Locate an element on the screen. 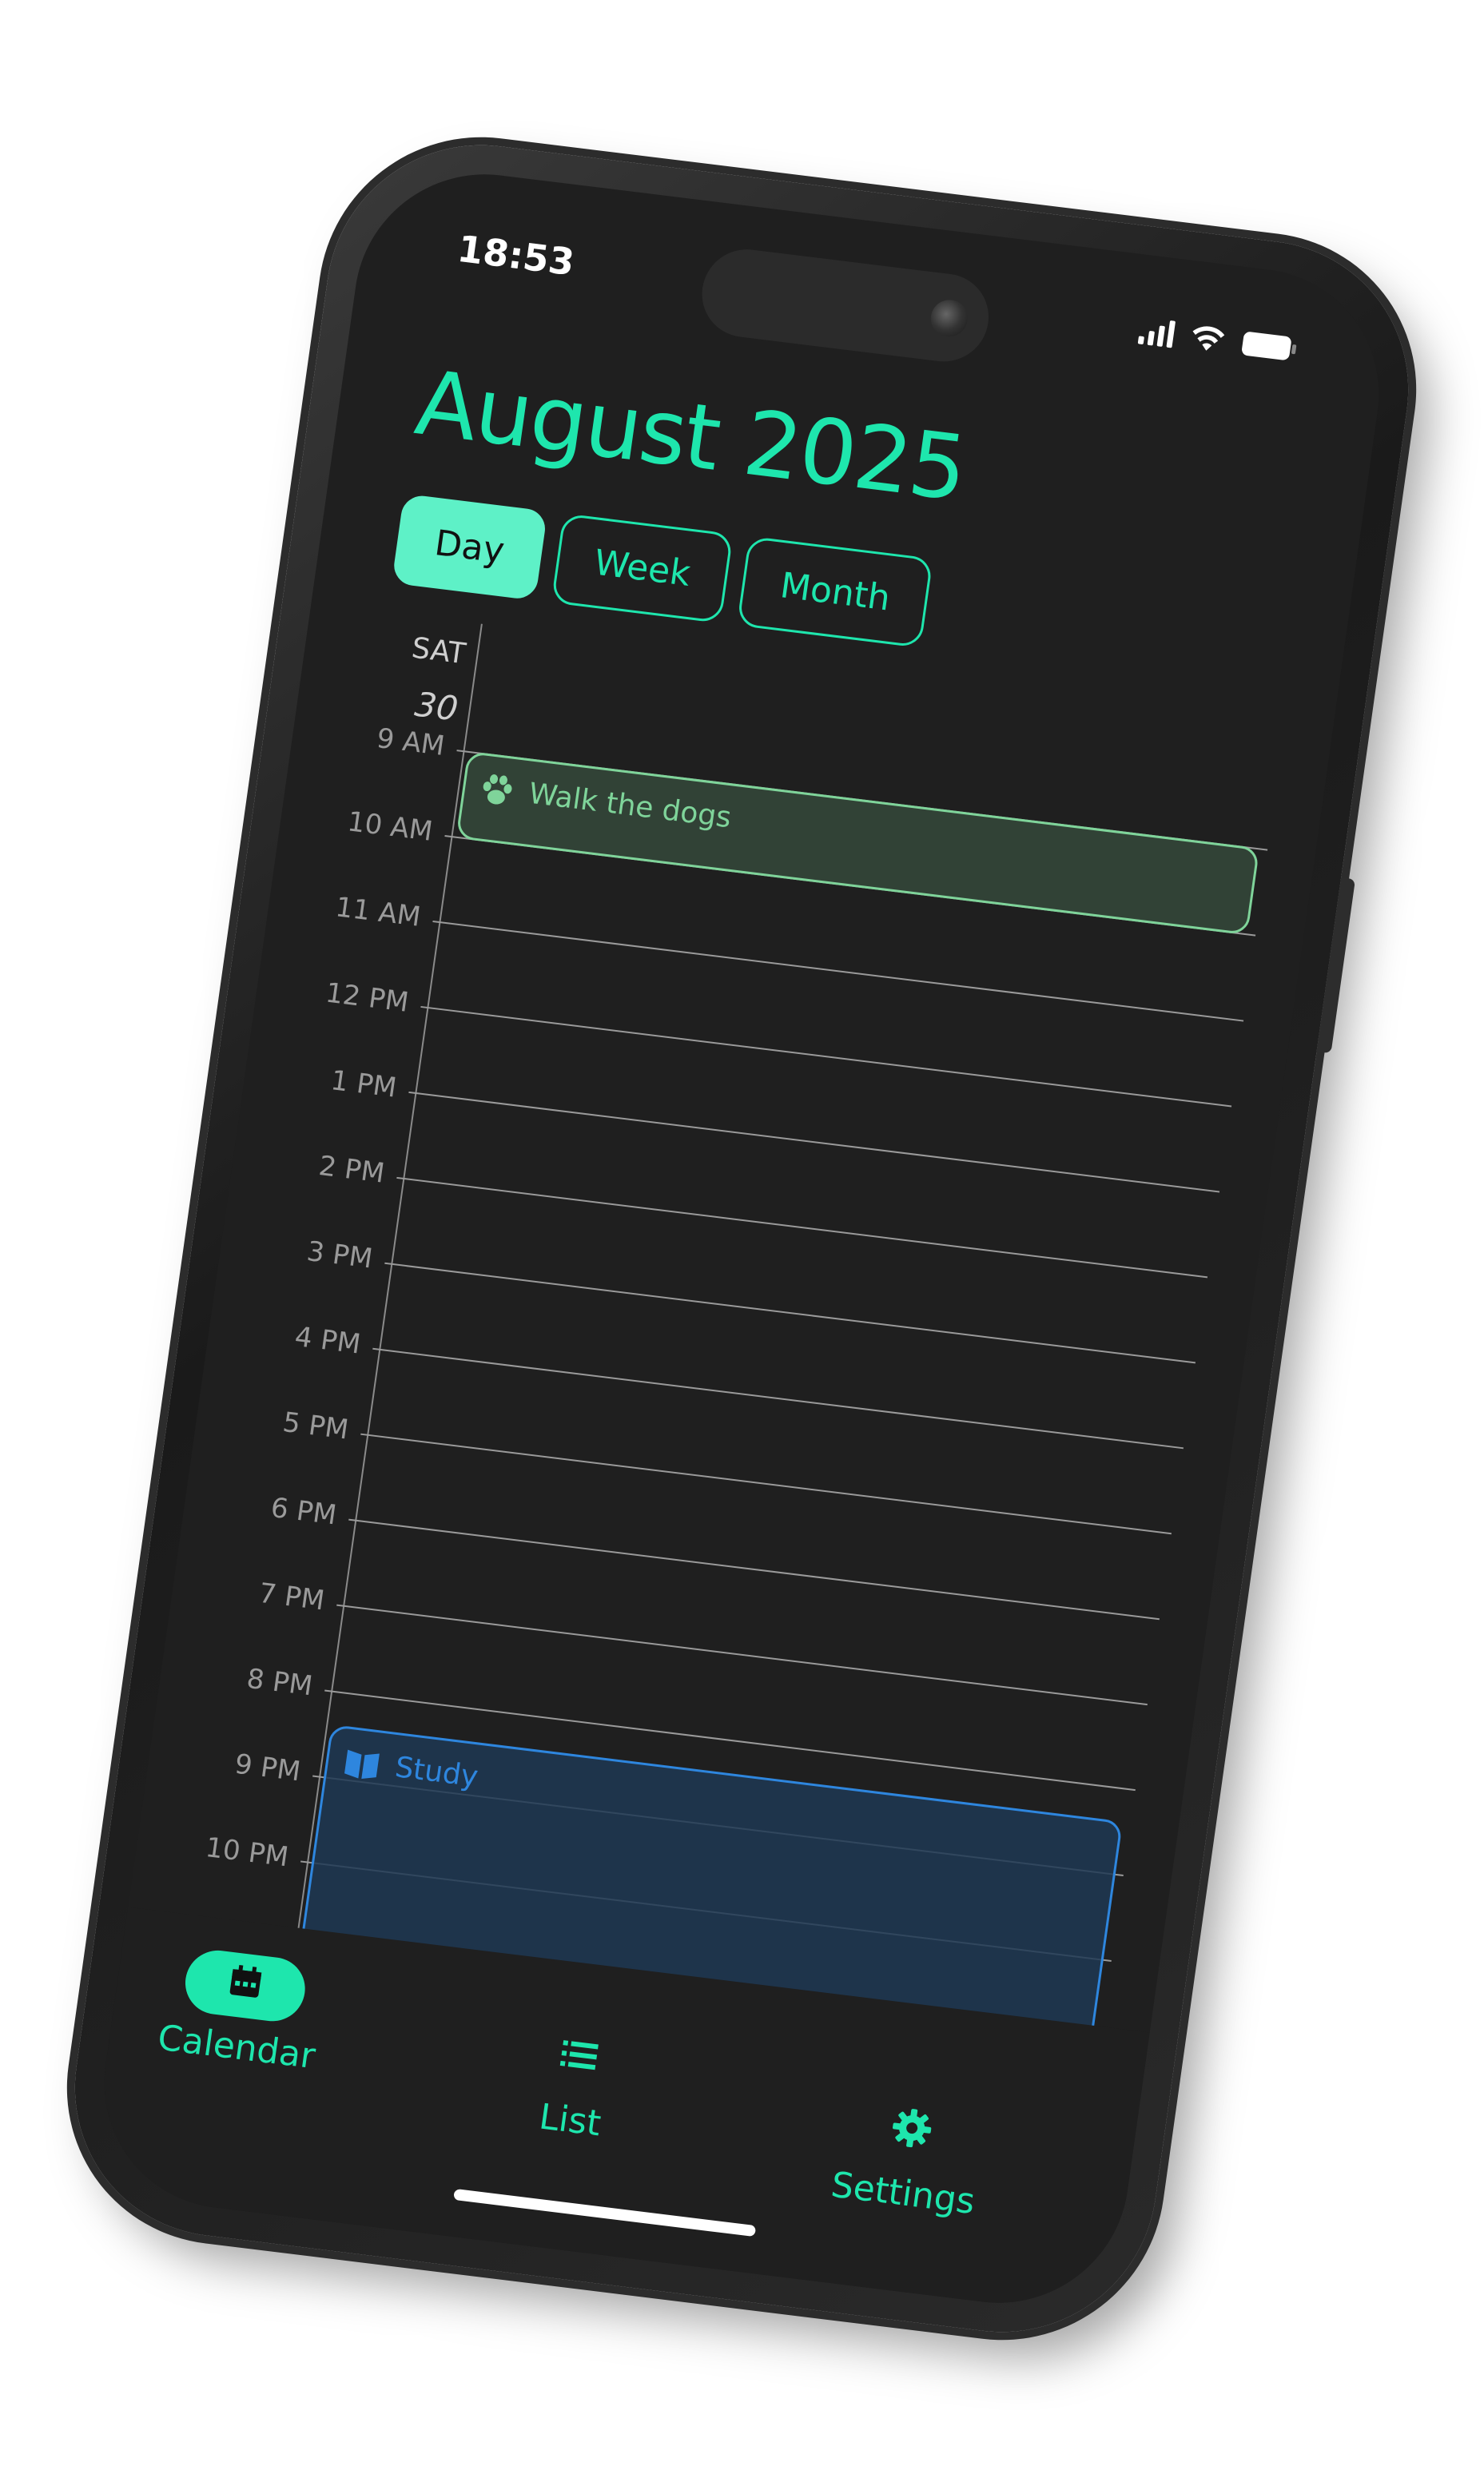 This screenshot has width=1484, height=2474. tab-month: Month is located at coordinates (836, 591).